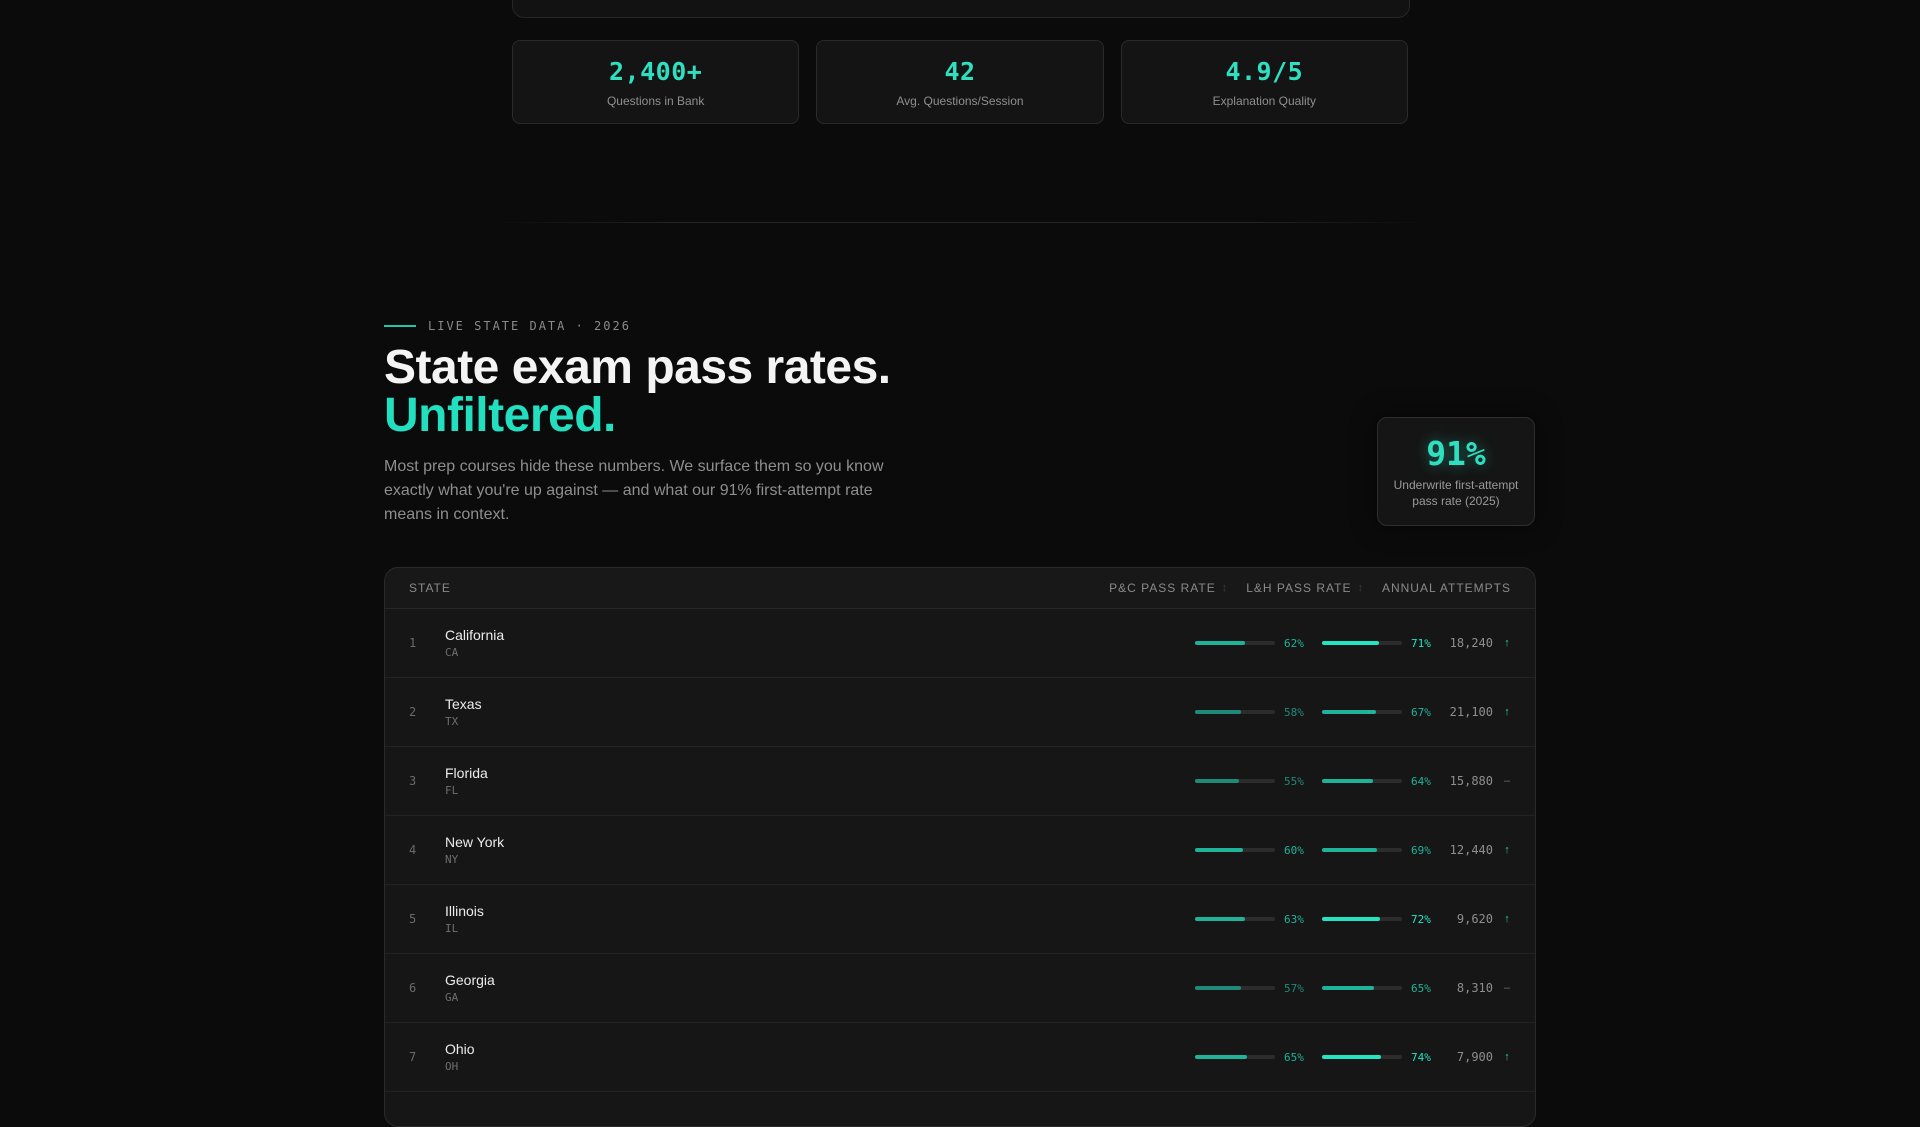  Describe the element at coordinates (1474, 1057) in the screenshot. I see `annual-attempts-value: 7,900` at that location.